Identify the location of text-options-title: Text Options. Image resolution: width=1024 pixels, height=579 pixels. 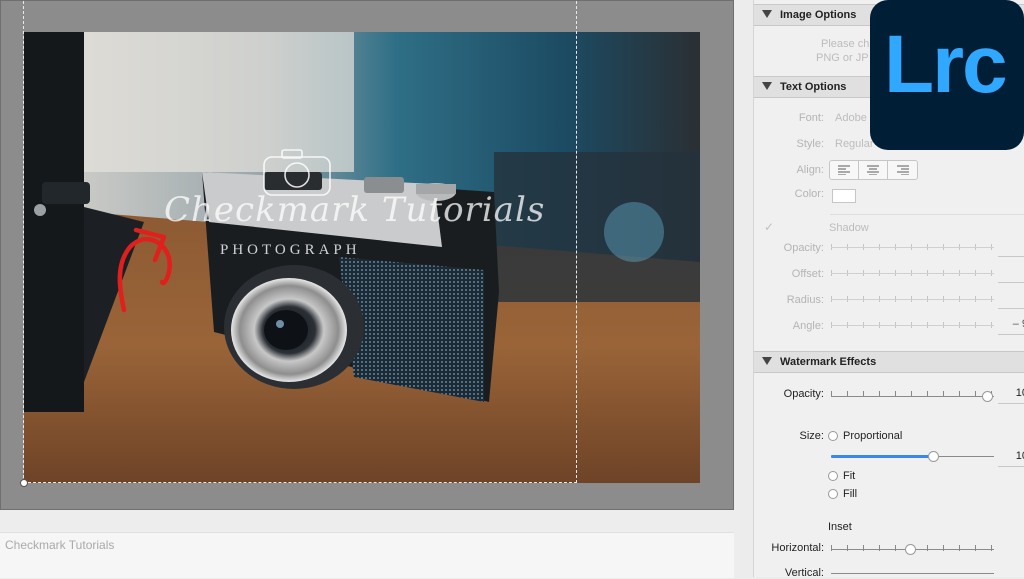
(813, 87).